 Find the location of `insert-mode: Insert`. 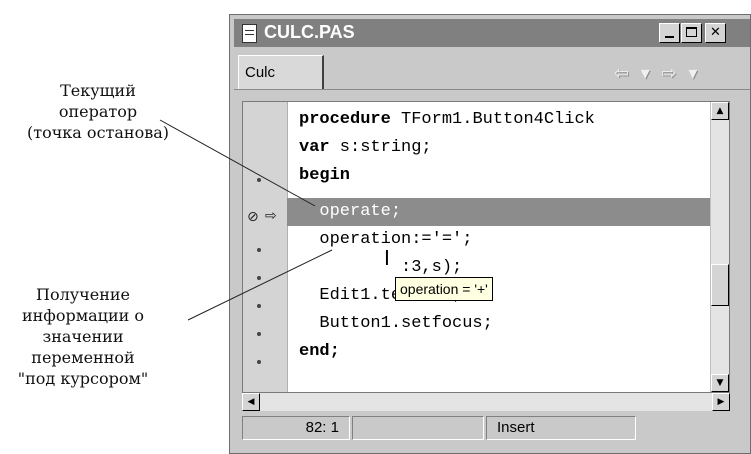

insert-mode: Insert is located at coordinates (561, 428).